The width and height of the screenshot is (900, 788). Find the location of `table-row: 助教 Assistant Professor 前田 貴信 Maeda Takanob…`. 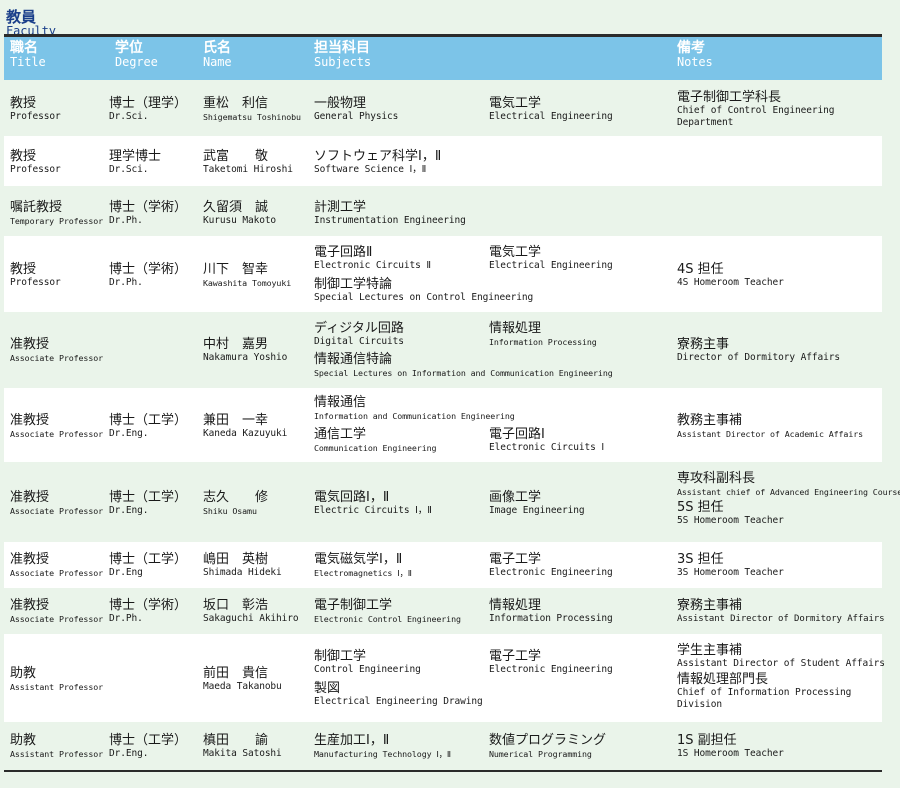

table-row: 助教 Assistant Professor 前田 貴信 Maeda Takanob… is located at coordinates (444, 678).